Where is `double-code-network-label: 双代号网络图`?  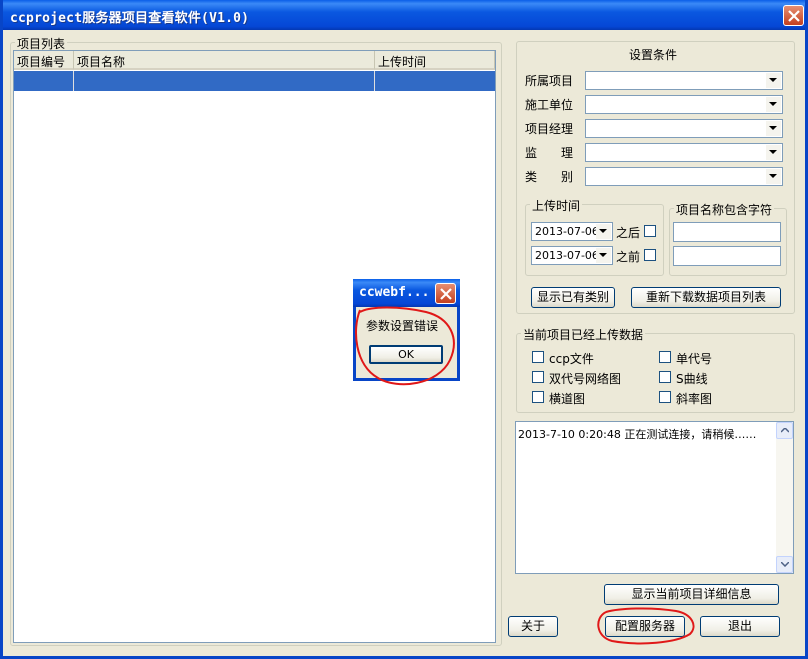 double-code-network-label: 双代号网络图 is located at coordinates (585, 379).